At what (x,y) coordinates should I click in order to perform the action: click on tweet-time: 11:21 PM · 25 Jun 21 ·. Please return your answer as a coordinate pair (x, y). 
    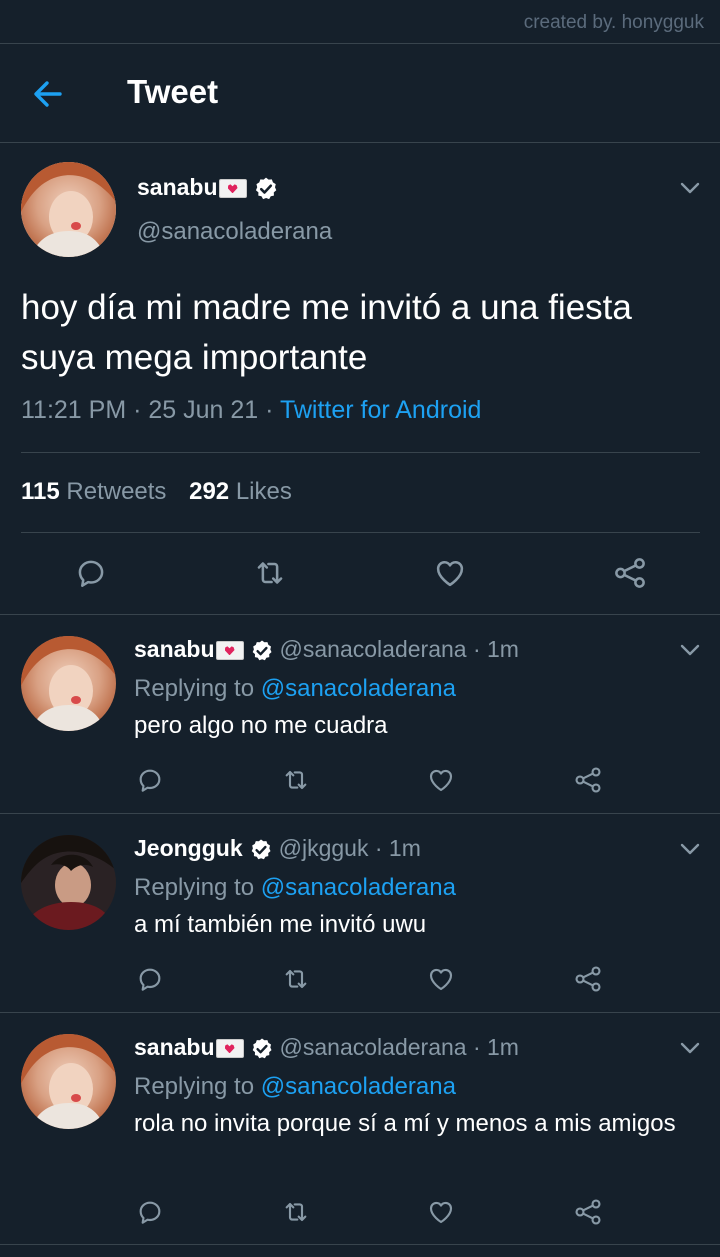
    Looking at the image, I should click on (150, 410).